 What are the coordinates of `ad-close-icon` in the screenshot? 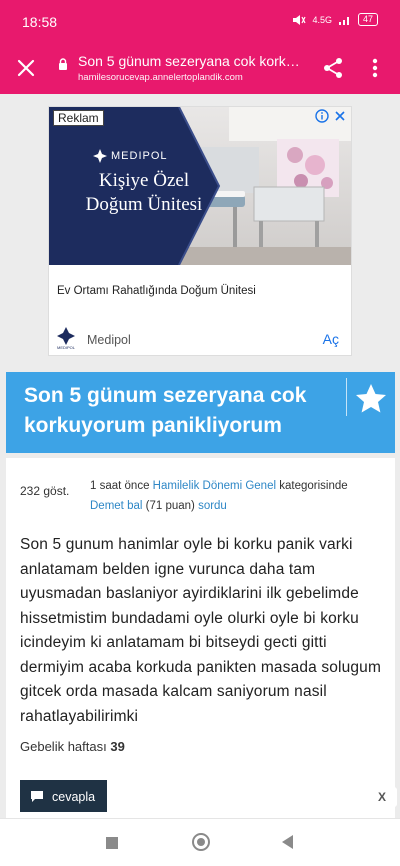 It's located at (340, 116).